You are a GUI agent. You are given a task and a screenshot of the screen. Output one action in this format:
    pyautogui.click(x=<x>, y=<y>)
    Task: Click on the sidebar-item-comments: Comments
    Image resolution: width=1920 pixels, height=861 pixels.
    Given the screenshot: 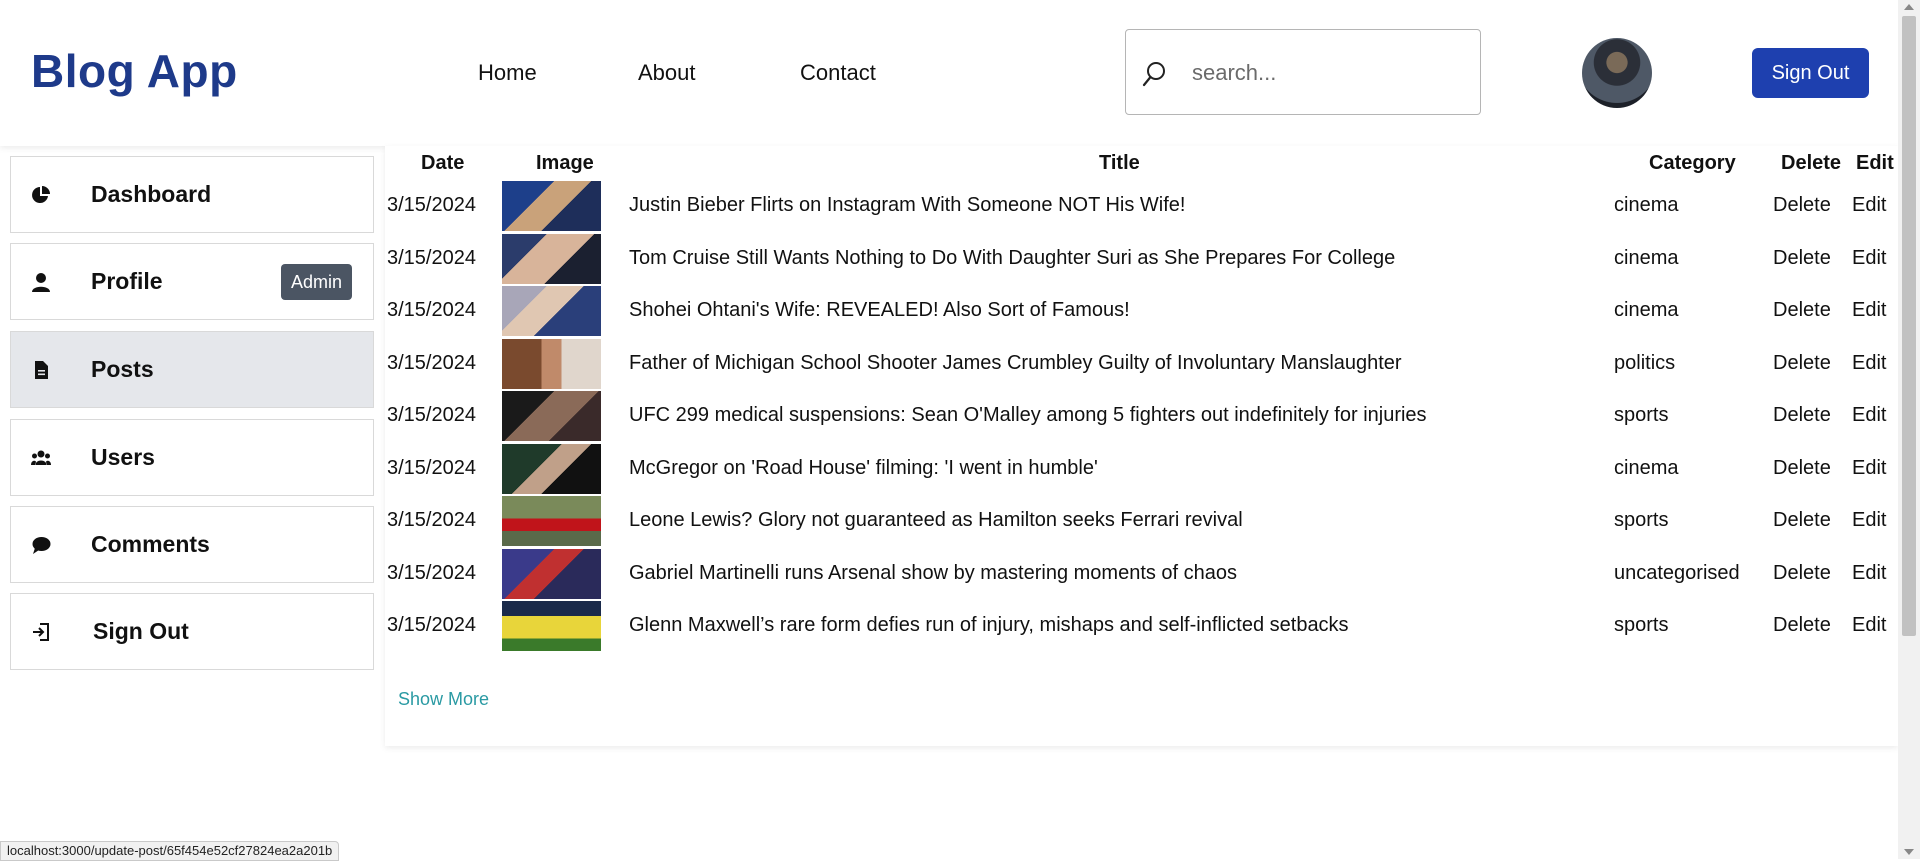 What is the action you would take?
    pyautogui.click(x=192, y=544)
    